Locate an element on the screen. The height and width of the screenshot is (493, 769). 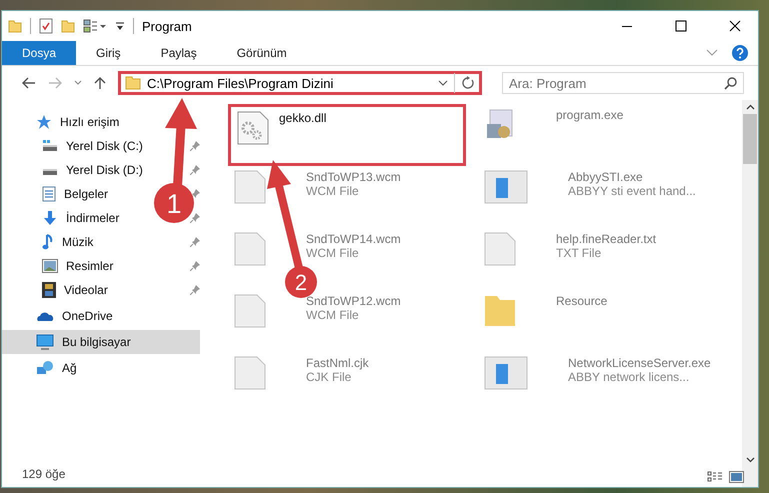
ribbon-tab: Görünüm is located at coordinates (261, 53).